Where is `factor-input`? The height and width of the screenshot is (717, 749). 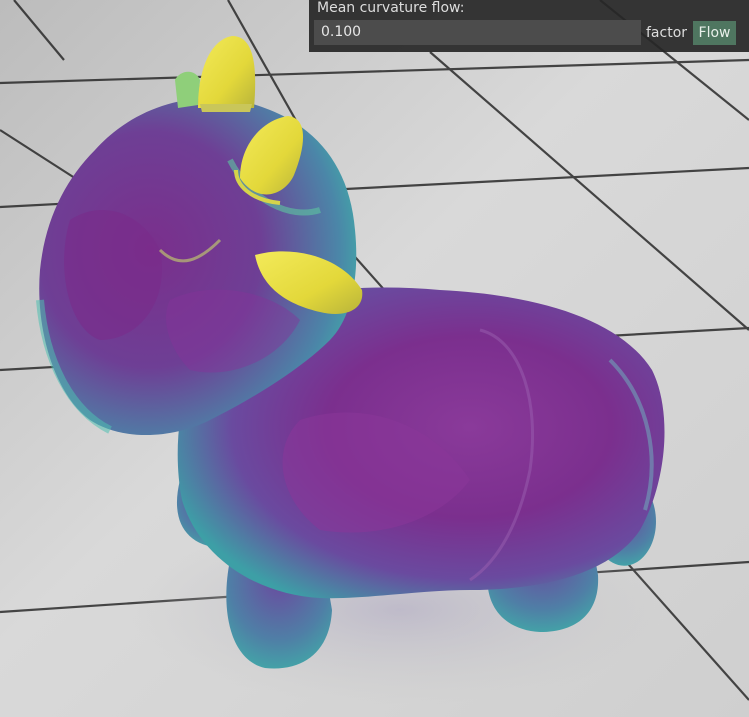 factor-input is located at coordinates (477, 32).